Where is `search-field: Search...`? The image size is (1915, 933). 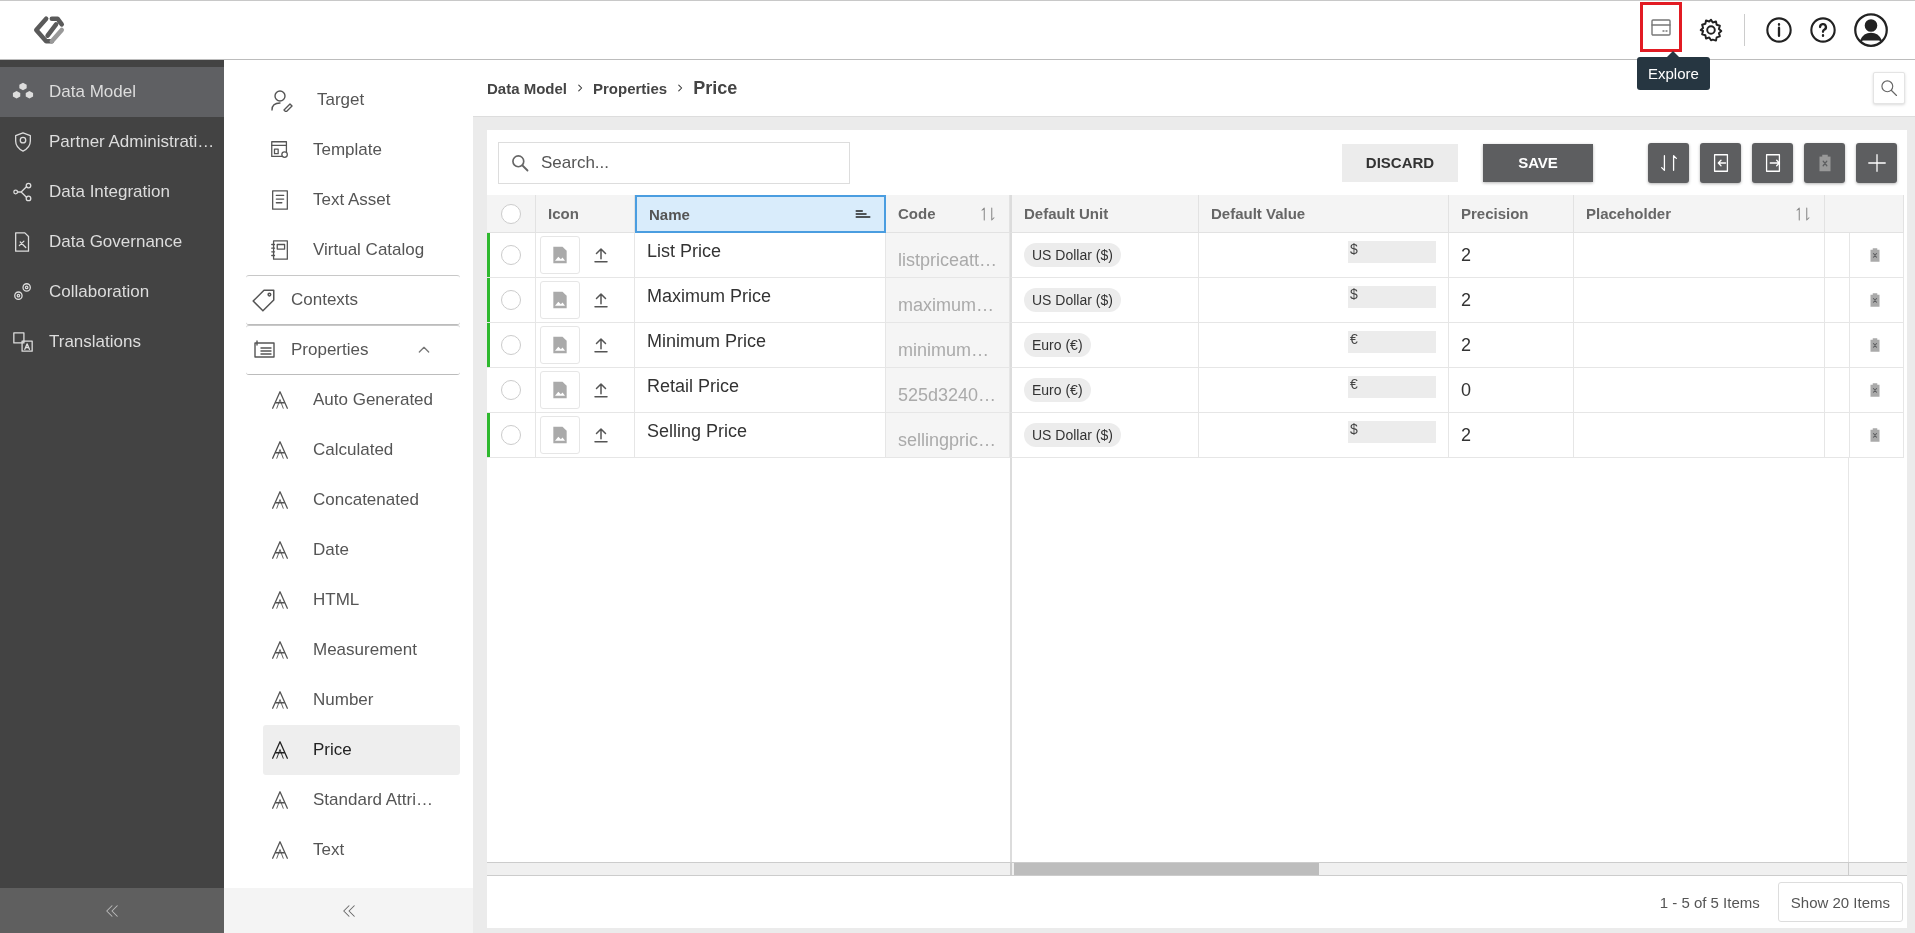
search-field: Search... is located at coordinates (674, 162).